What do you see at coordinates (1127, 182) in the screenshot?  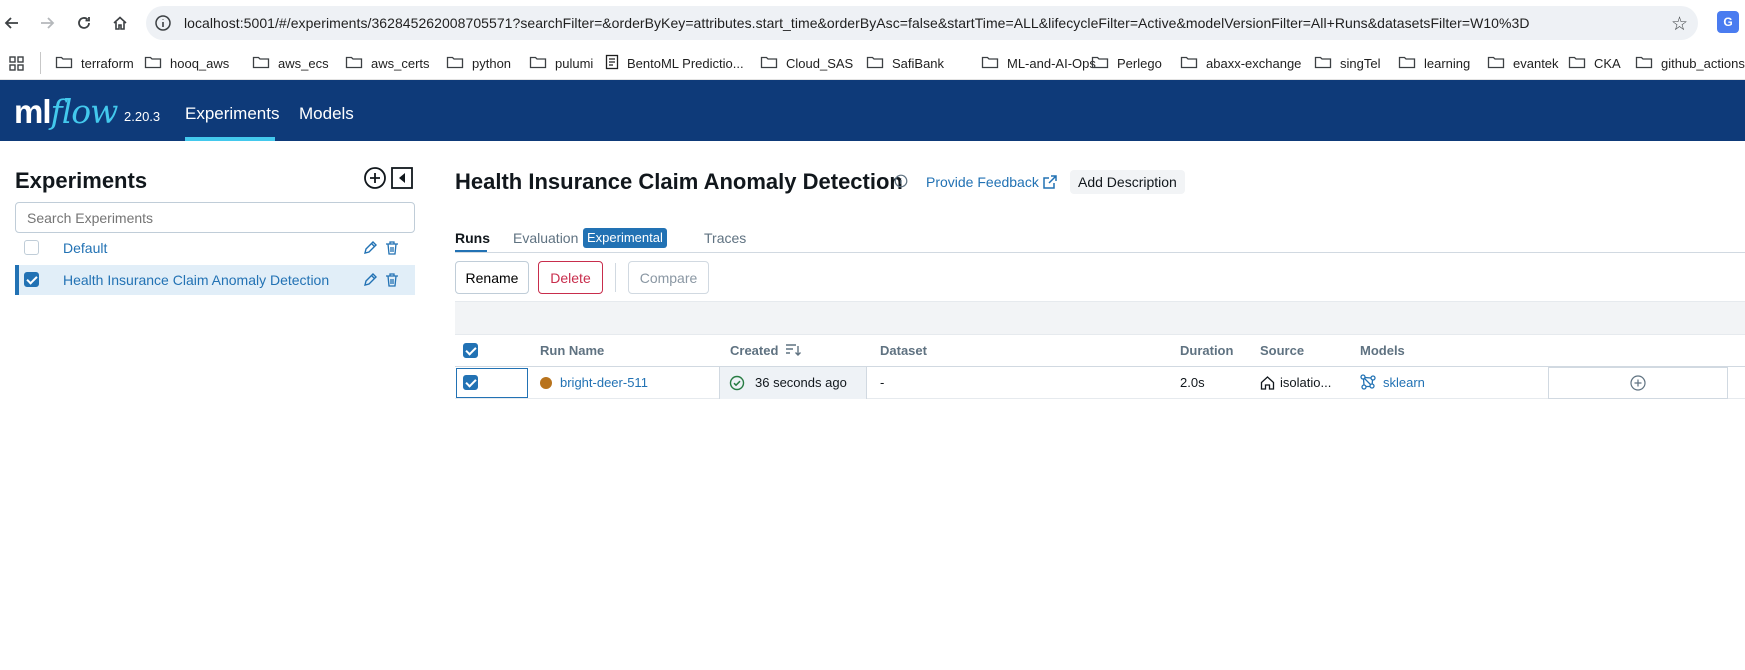 I see `add-description-button: Add Description` at bounding box center [1127, 182].